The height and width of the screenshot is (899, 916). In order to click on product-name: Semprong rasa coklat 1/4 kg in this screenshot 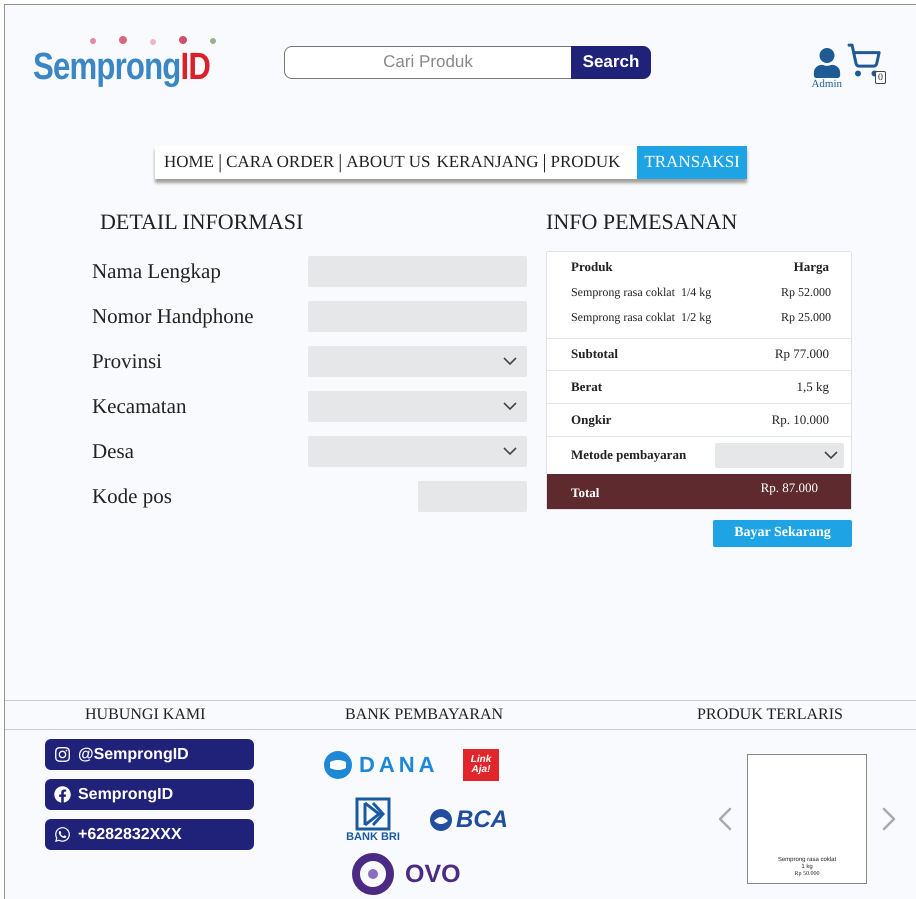, I will do `click(641, 292)`.